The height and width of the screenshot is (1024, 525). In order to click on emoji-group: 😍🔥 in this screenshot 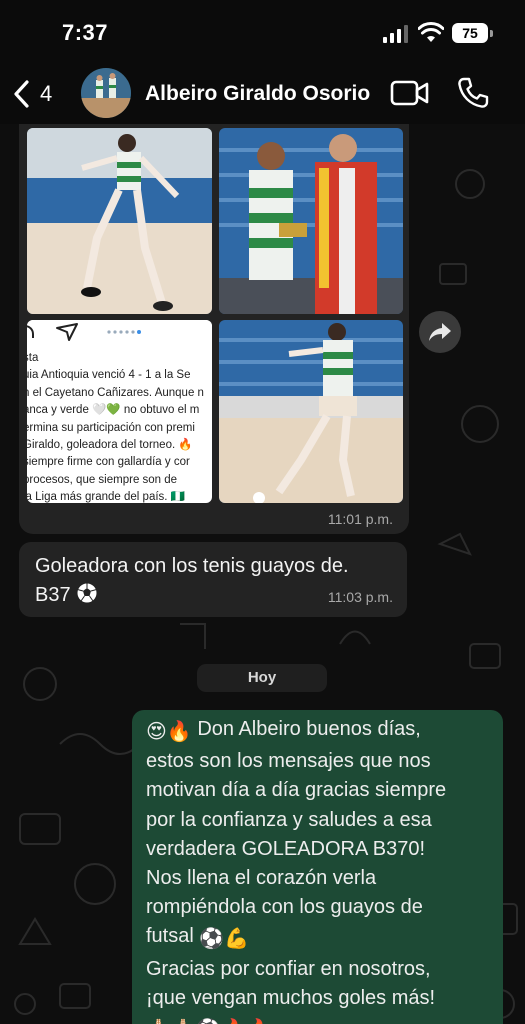, I will do `click(169, 732)`.